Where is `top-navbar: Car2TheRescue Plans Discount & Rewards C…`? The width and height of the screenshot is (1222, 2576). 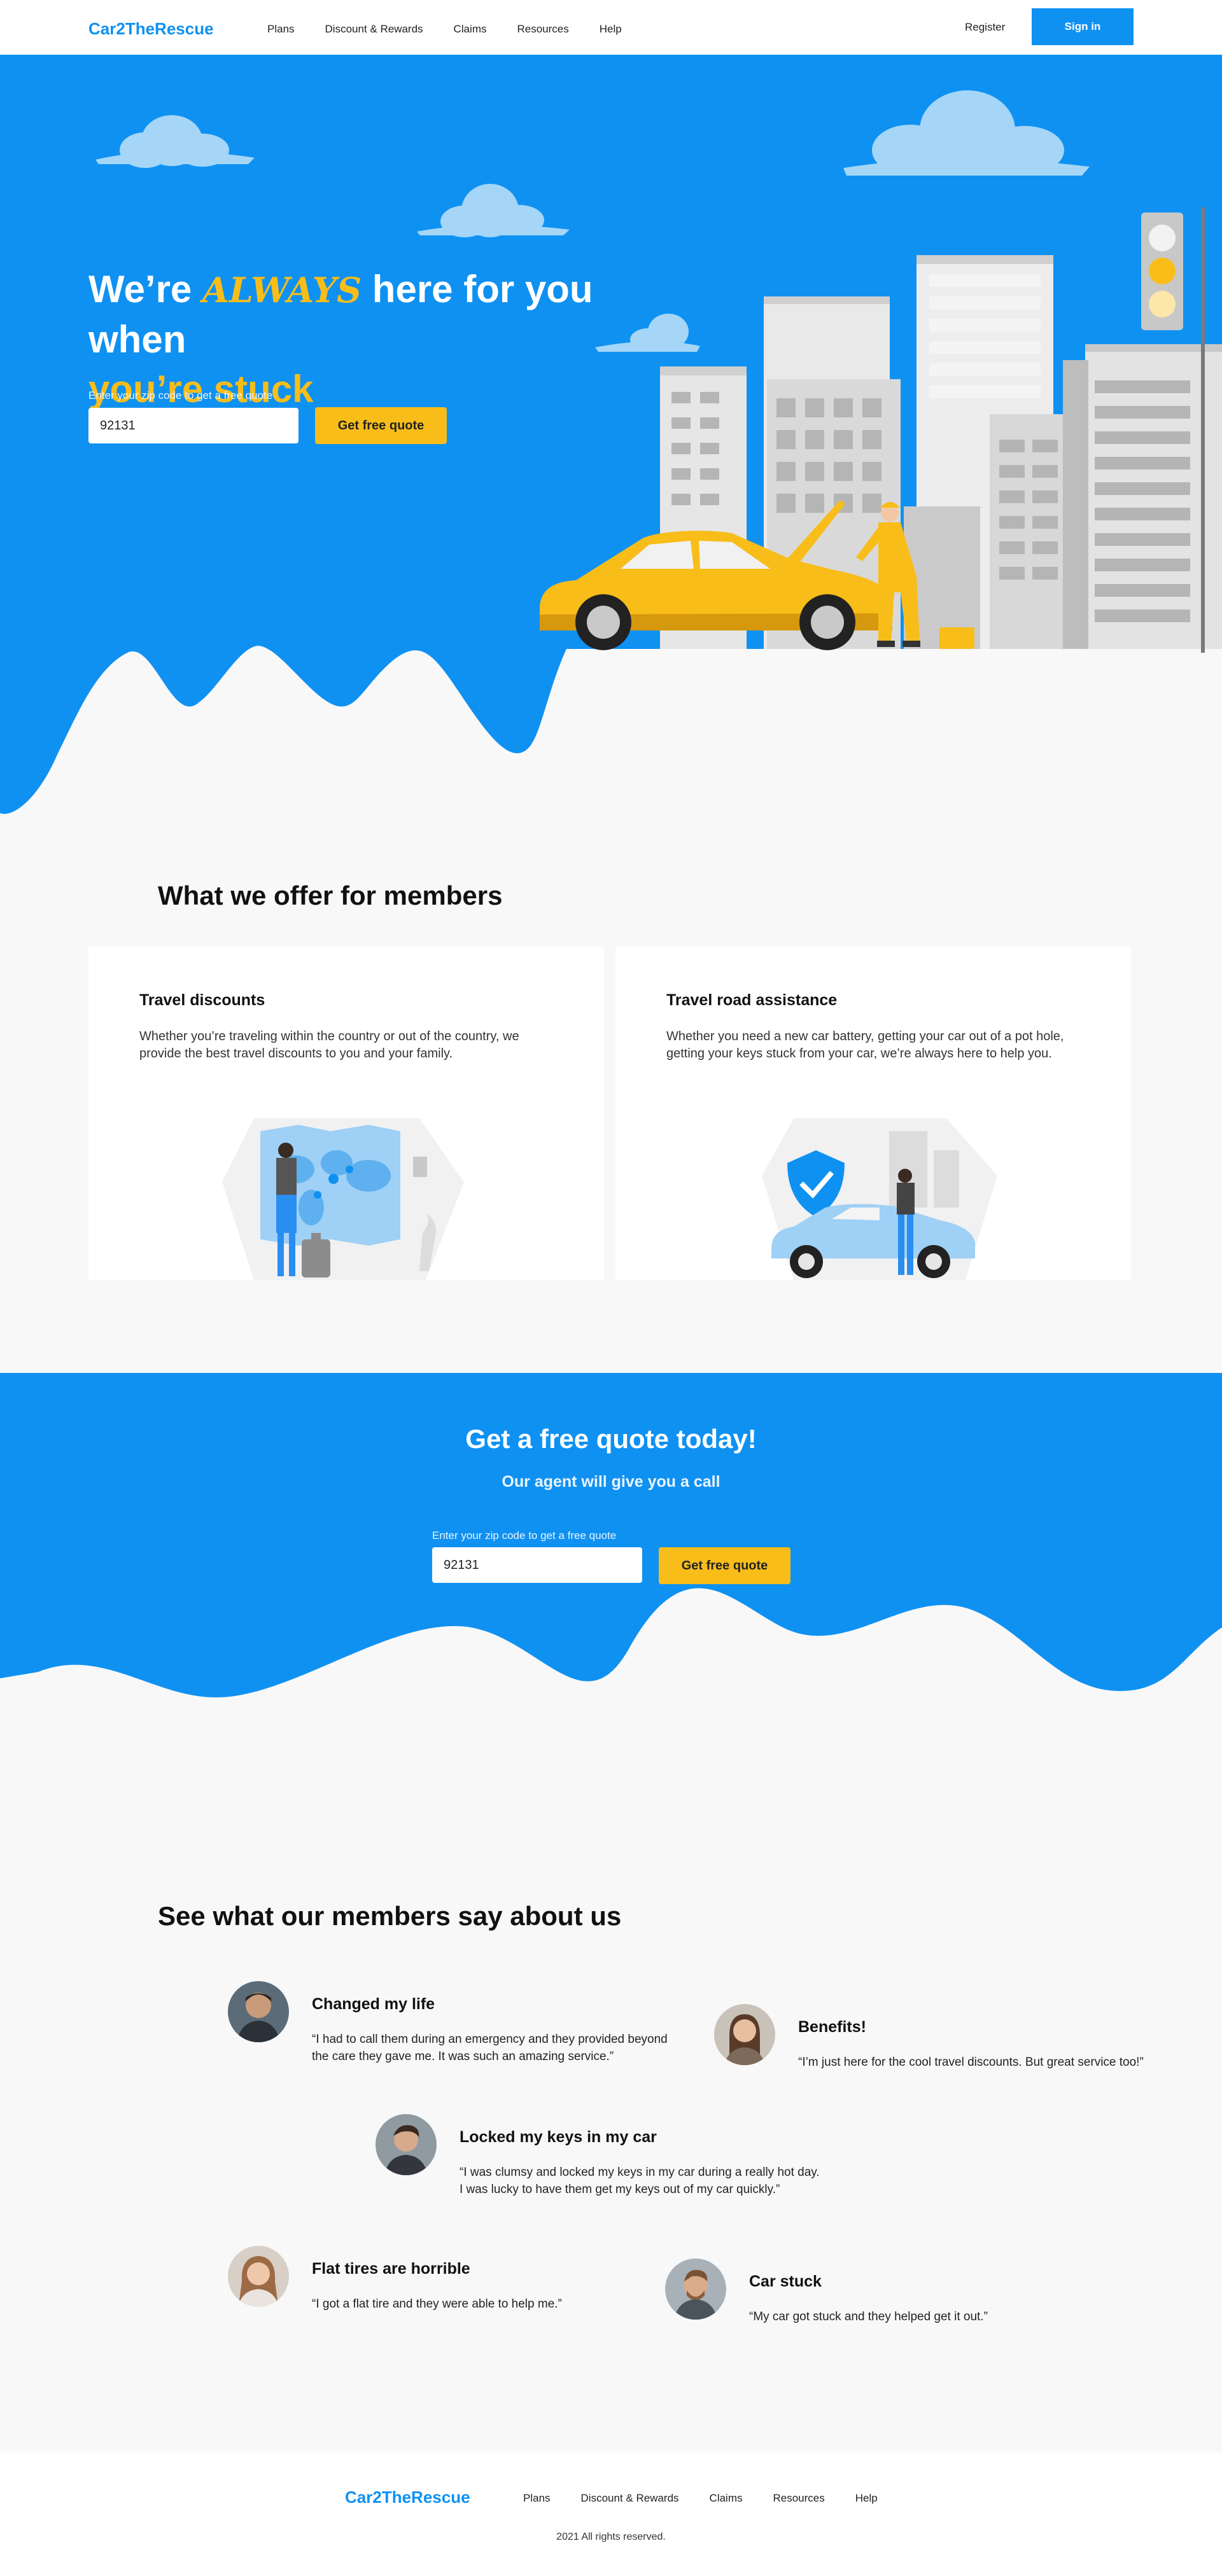 top-navbar: Car2TheRescue Plans Discount & Rewards C… is located at coordinates (611, 27).